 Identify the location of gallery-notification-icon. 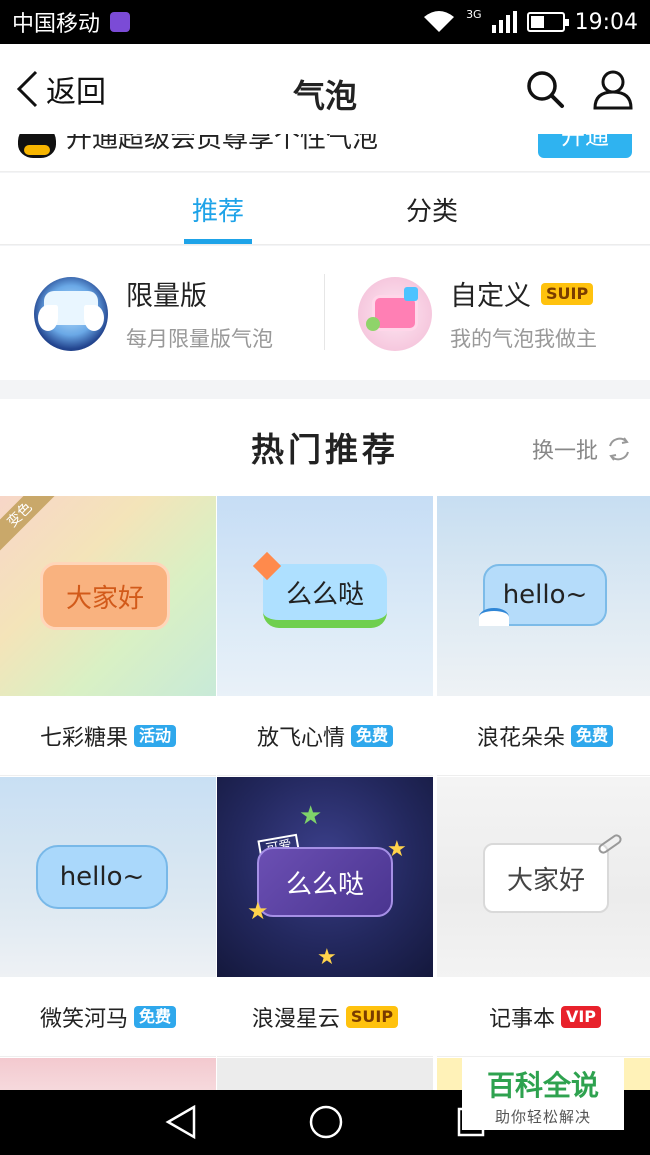
(120, 22).